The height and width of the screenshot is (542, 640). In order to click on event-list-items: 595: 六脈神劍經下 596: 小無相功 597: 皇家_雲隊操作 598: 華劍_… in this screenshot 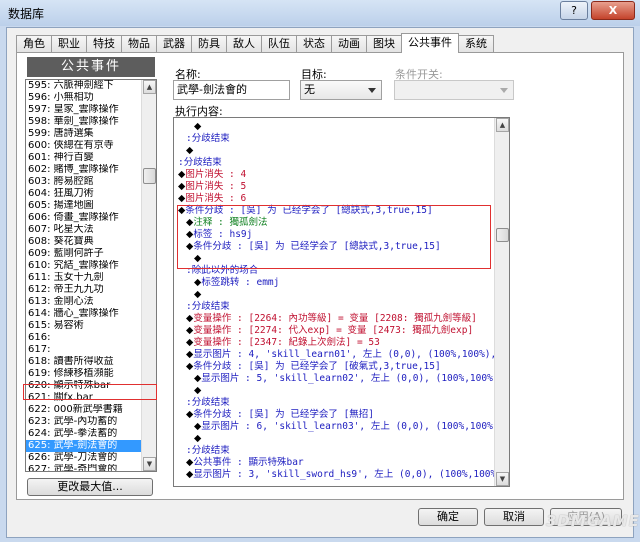, I will do `click(91, 275)`.